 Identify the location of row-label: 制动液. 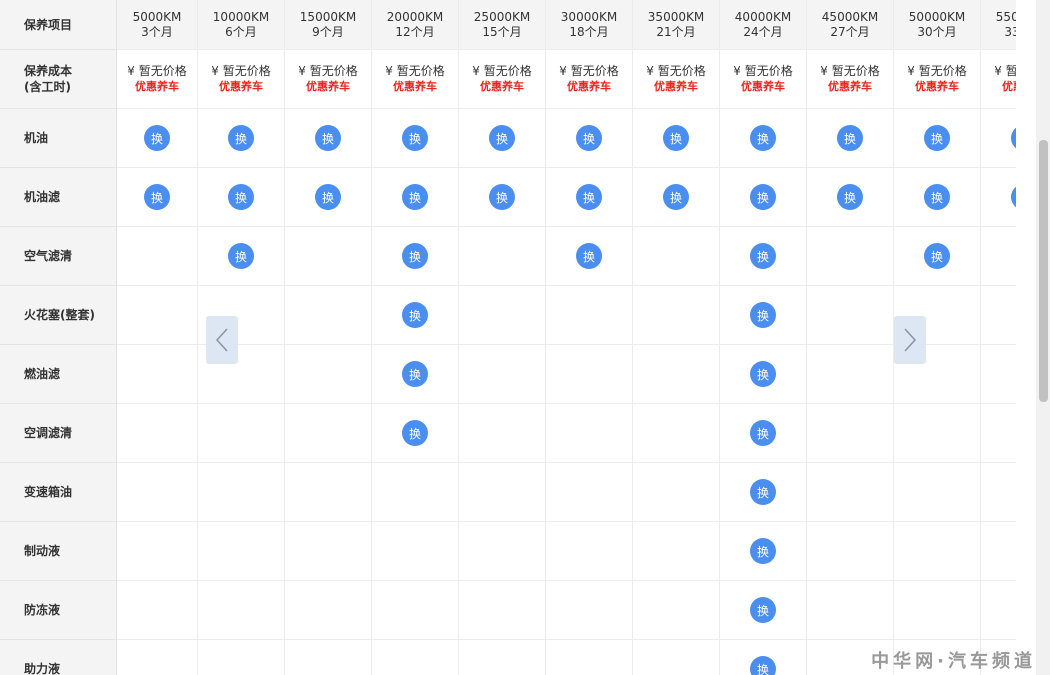
(58, 551).